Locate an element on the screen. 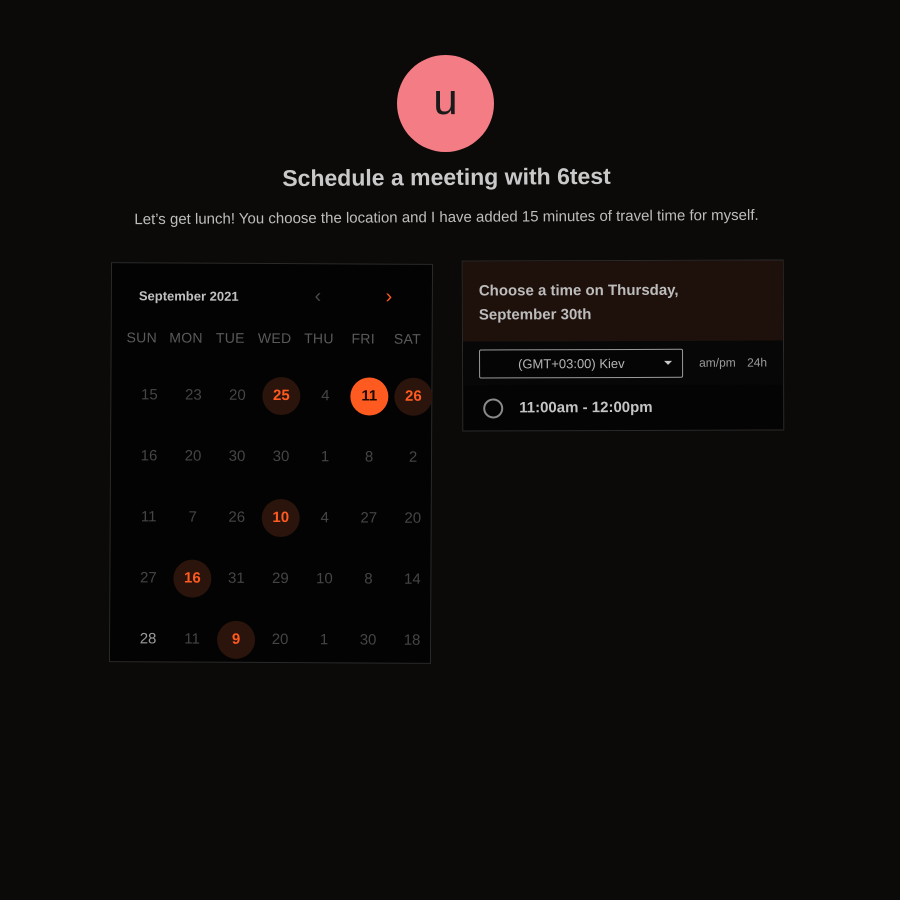 Image resolution: width=900 pixels, height=900 pixels. weekday-label: SUN is located at coordinates (142, 337).